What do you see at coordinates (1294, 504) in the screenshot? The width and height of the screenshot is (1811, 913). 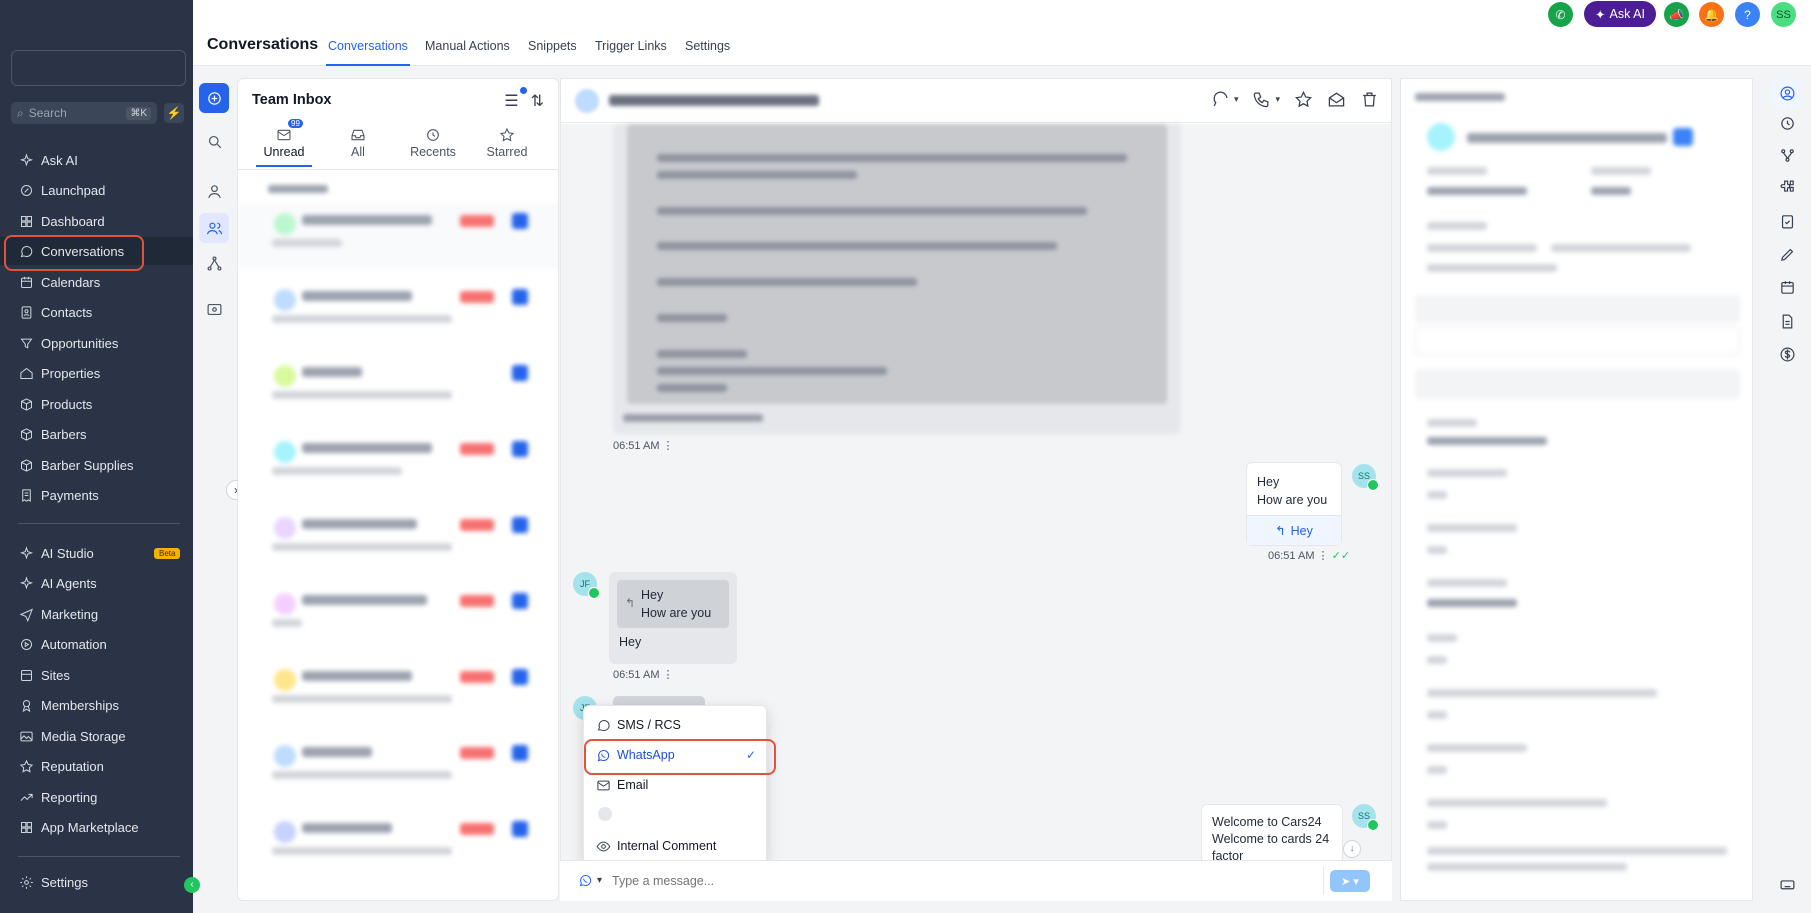 I see `outgoing-message: Hey How are you ↰ Hey` at bounding box center [1294, 504].